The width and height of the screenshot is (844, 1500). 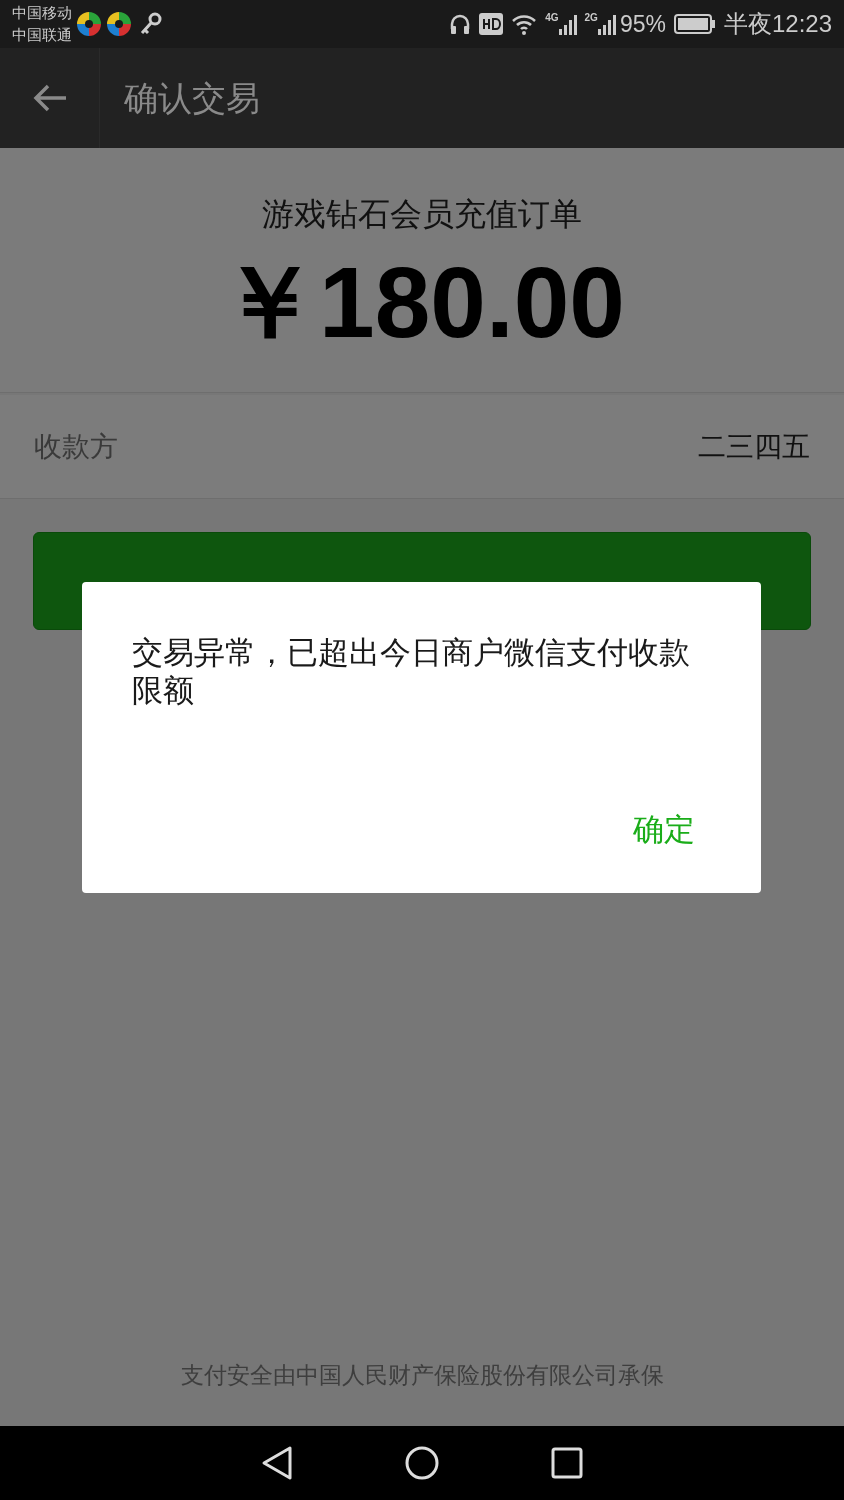 What do you see at coordinates (422, 1463) in the screenshot?
I see `home-button` at bounding box center [422, 1463].